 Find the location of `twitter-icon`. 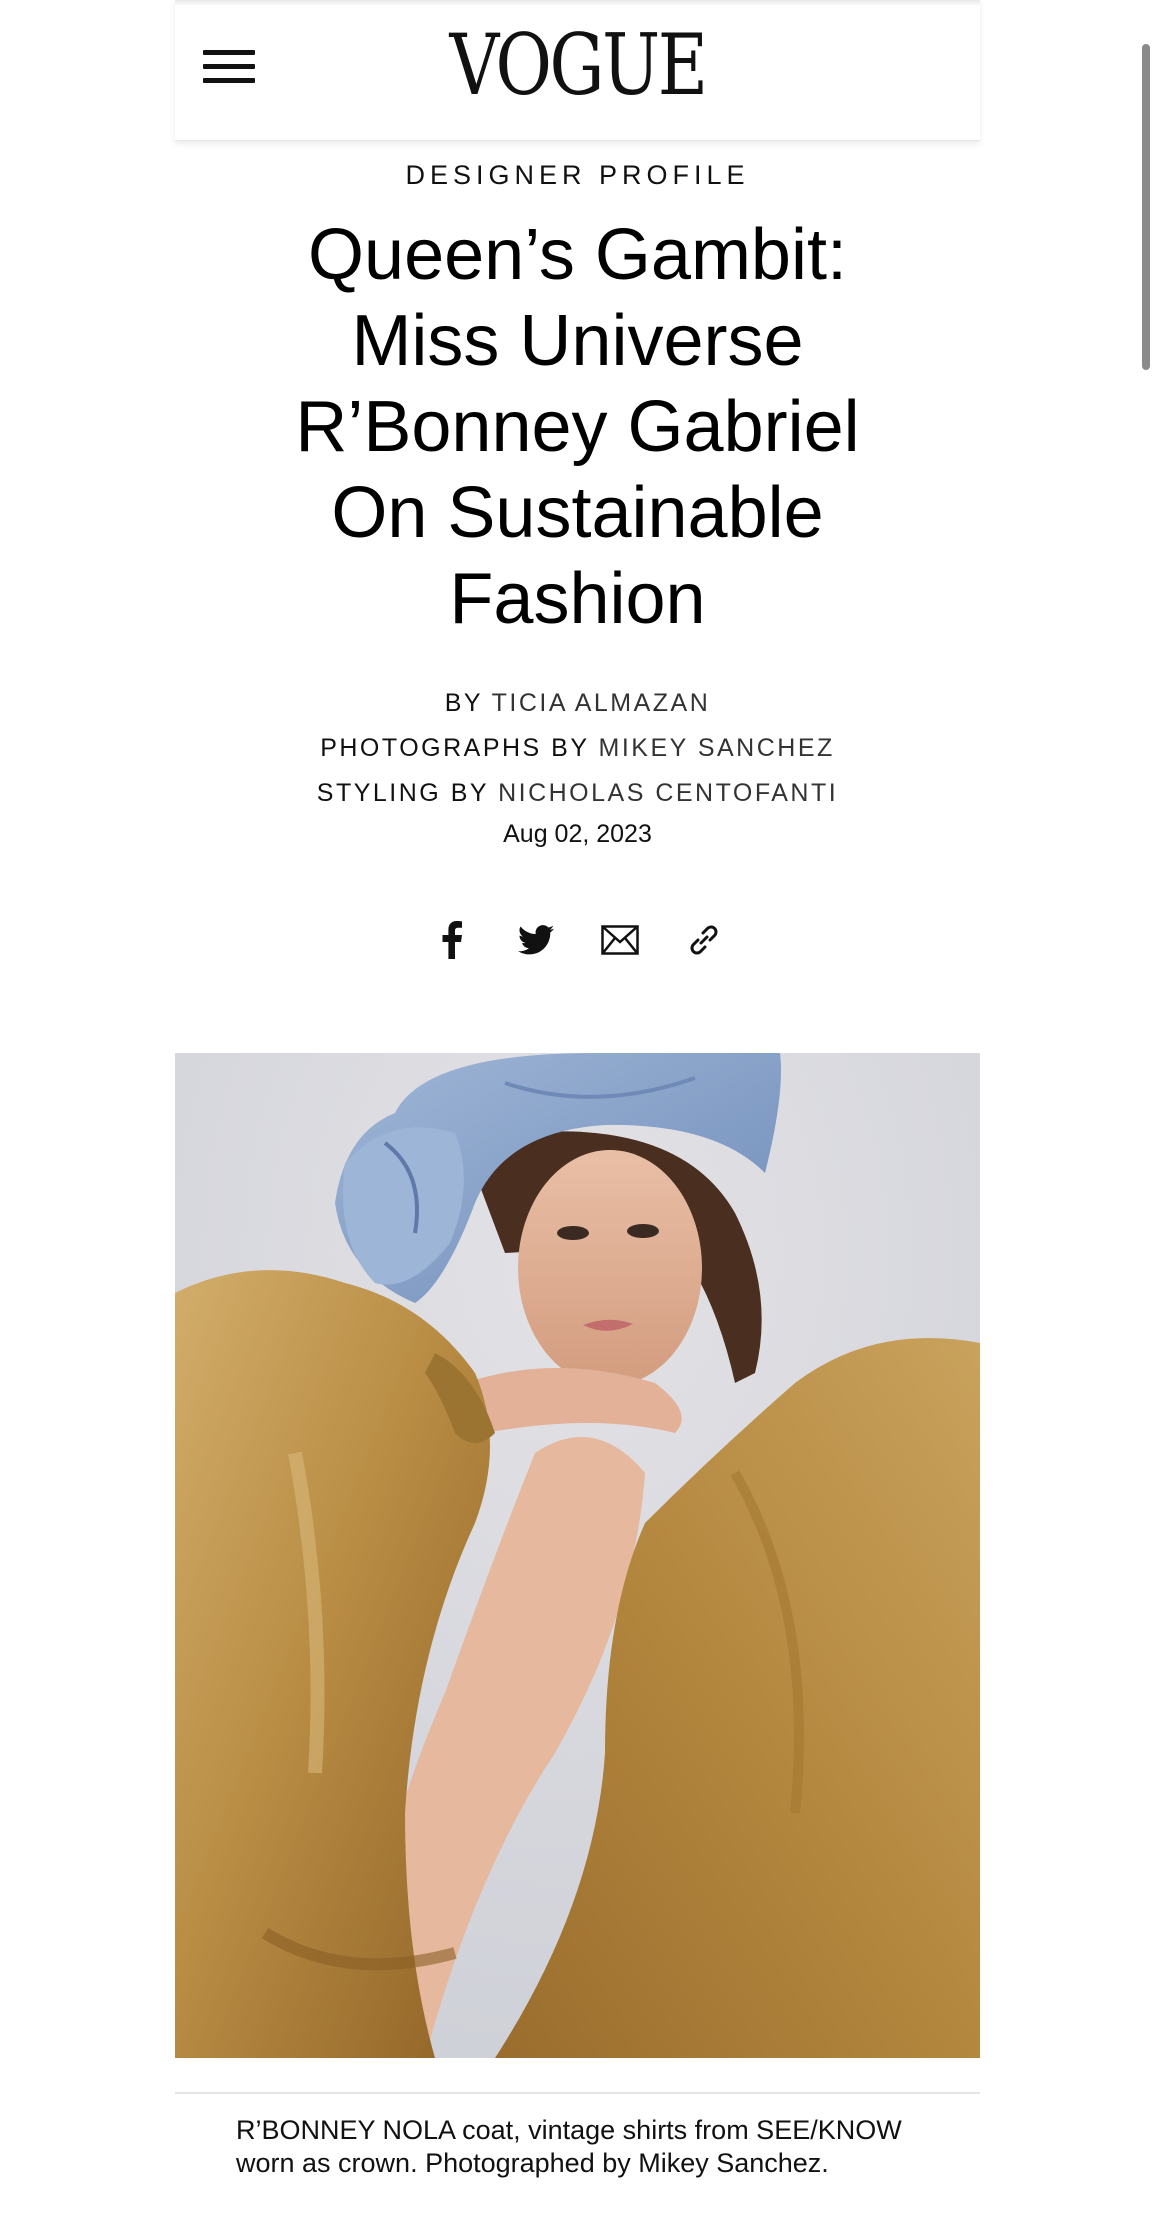

twitter-icon is located at coordinates (536, 940).